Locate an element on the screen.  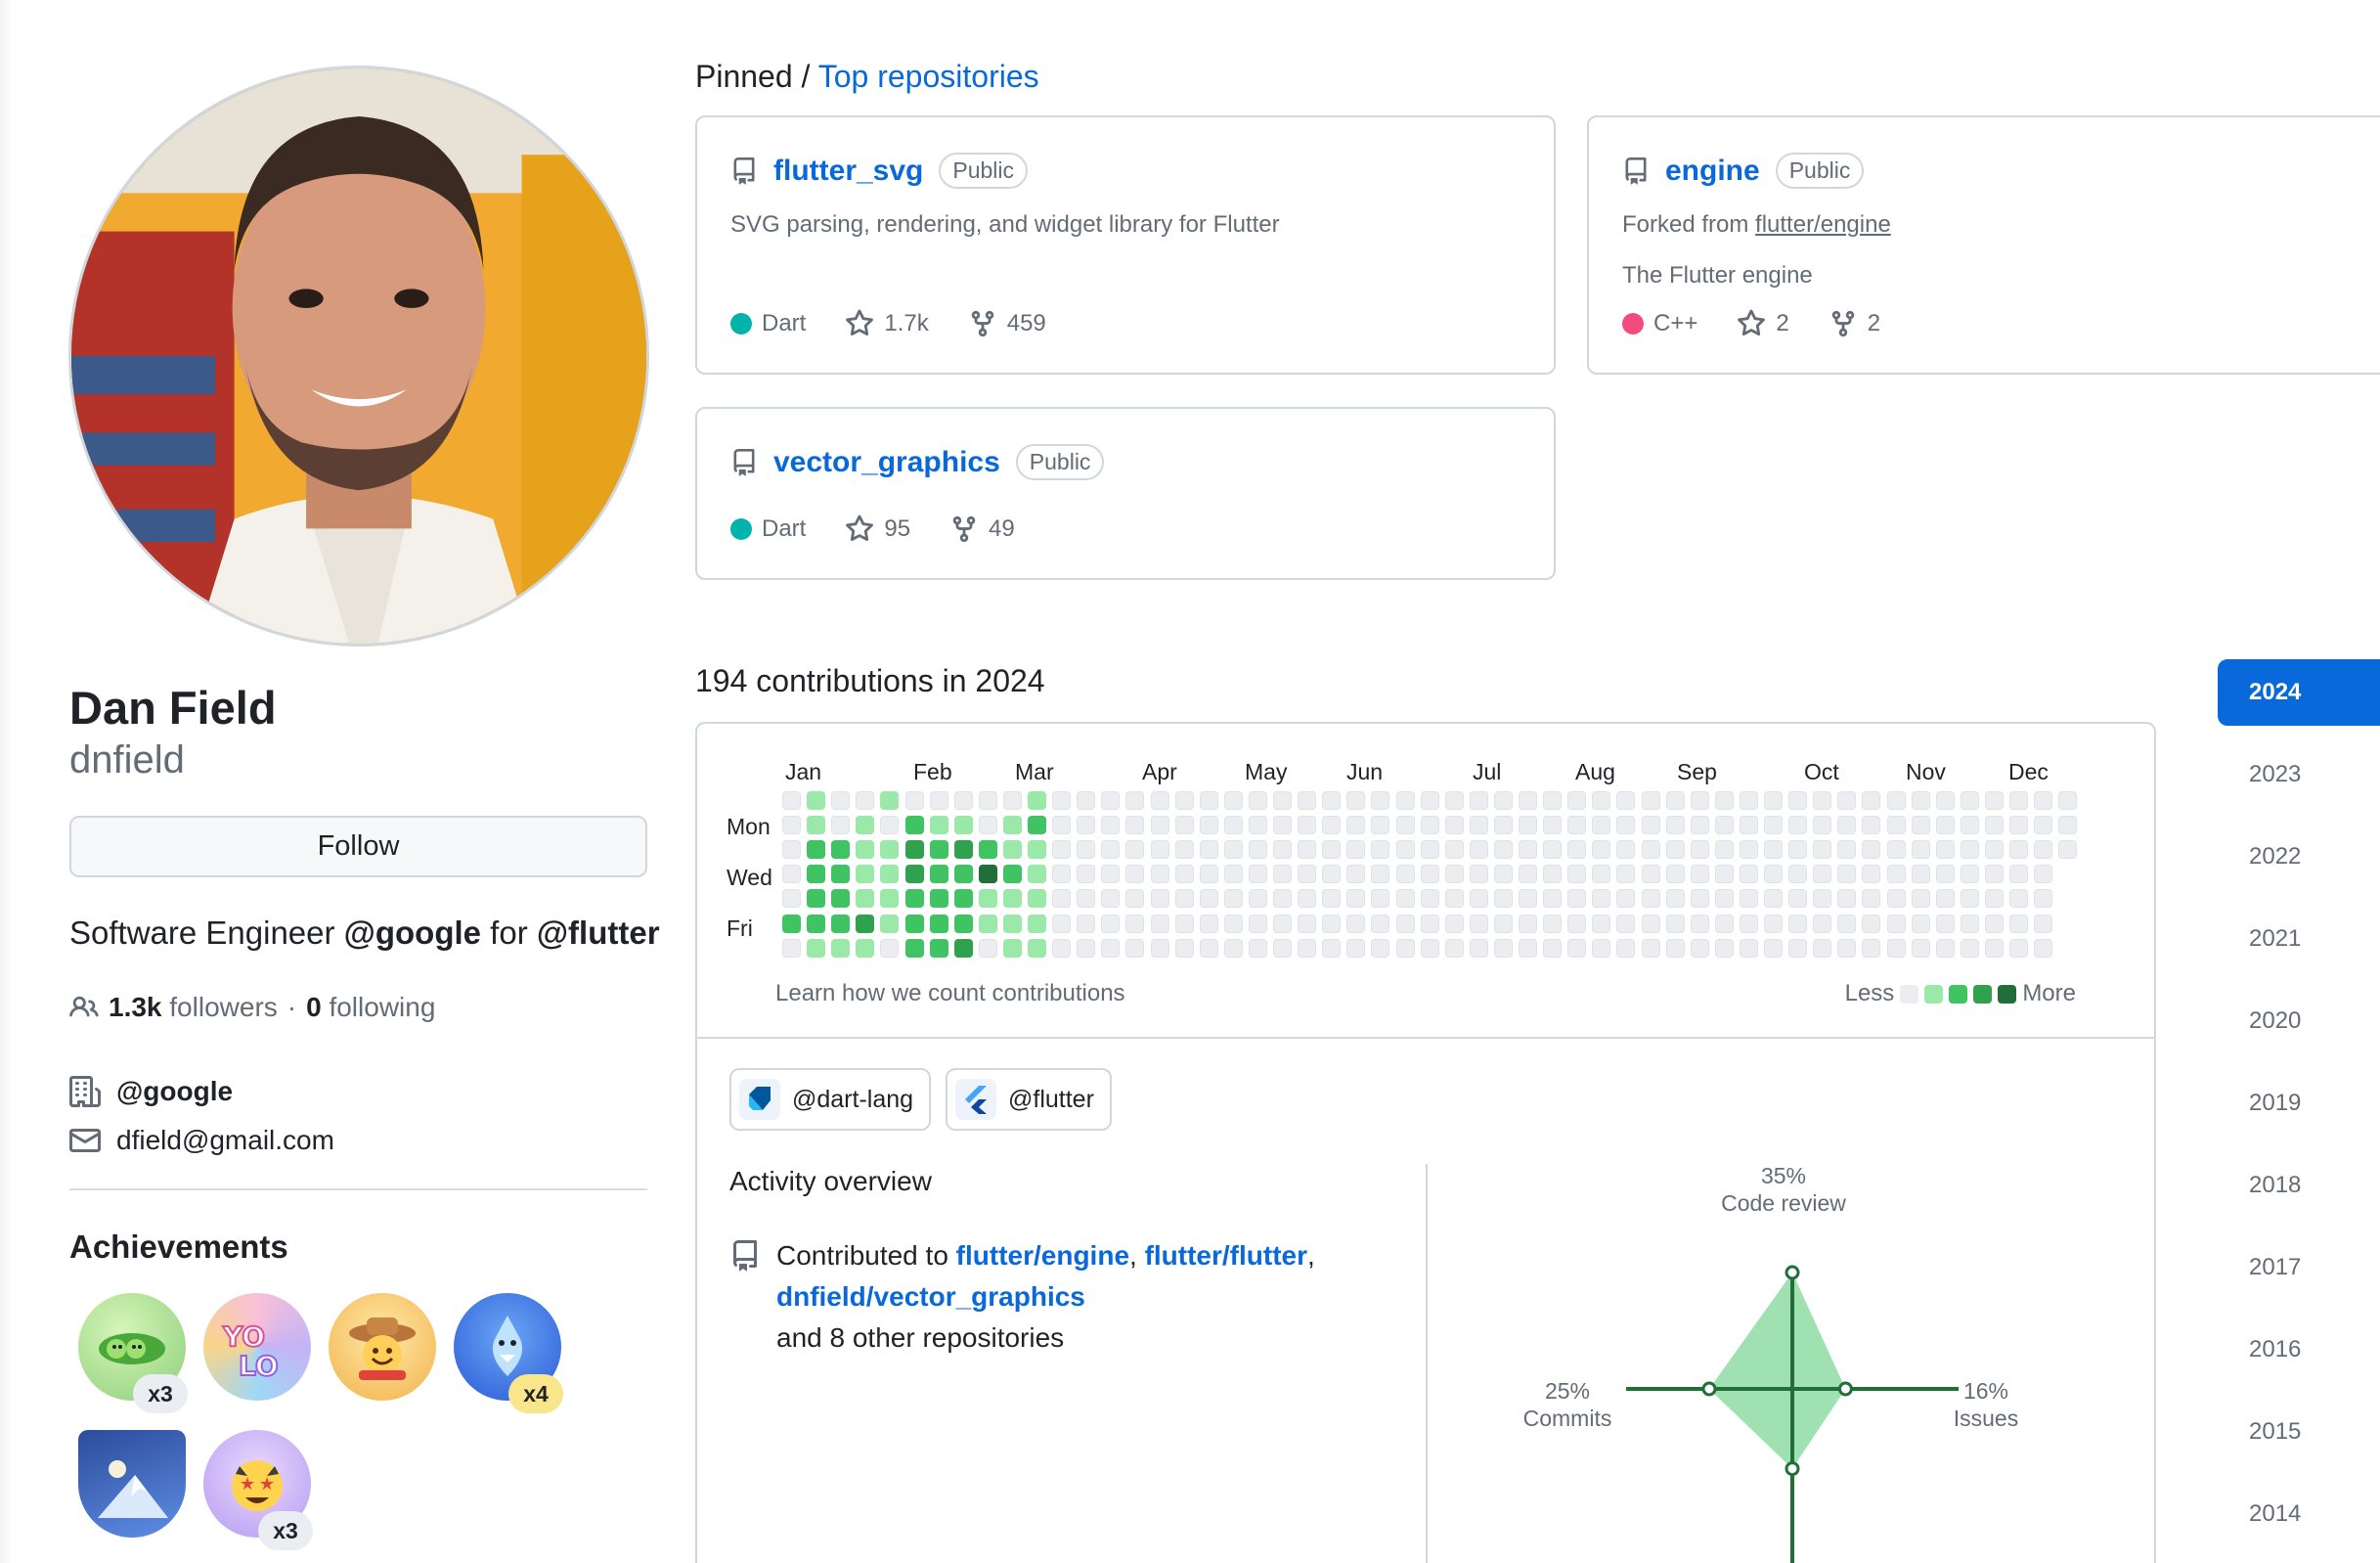
forked-from-link: flutter/engine is located at coordinates (1823, 224).